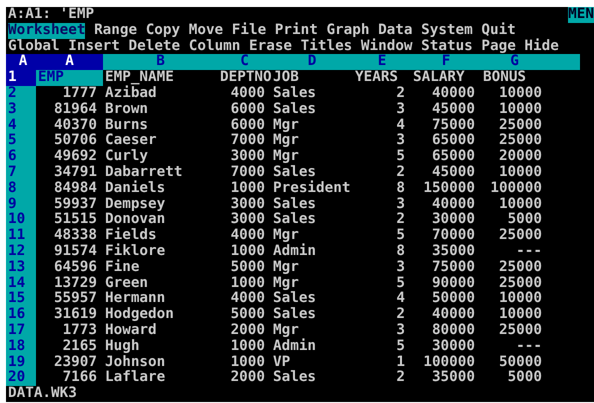 The height and width of the screenshot is (403, 594). I want to click on table-cell-text: 50000, so click(520, 362).